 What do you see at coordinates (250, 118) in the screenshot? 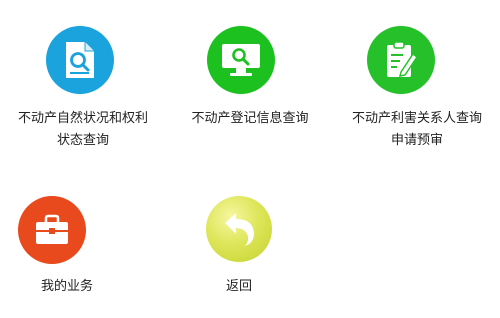
I see `menu-item-label: 不动产登记信息查询` at bounding box center [250, 118].